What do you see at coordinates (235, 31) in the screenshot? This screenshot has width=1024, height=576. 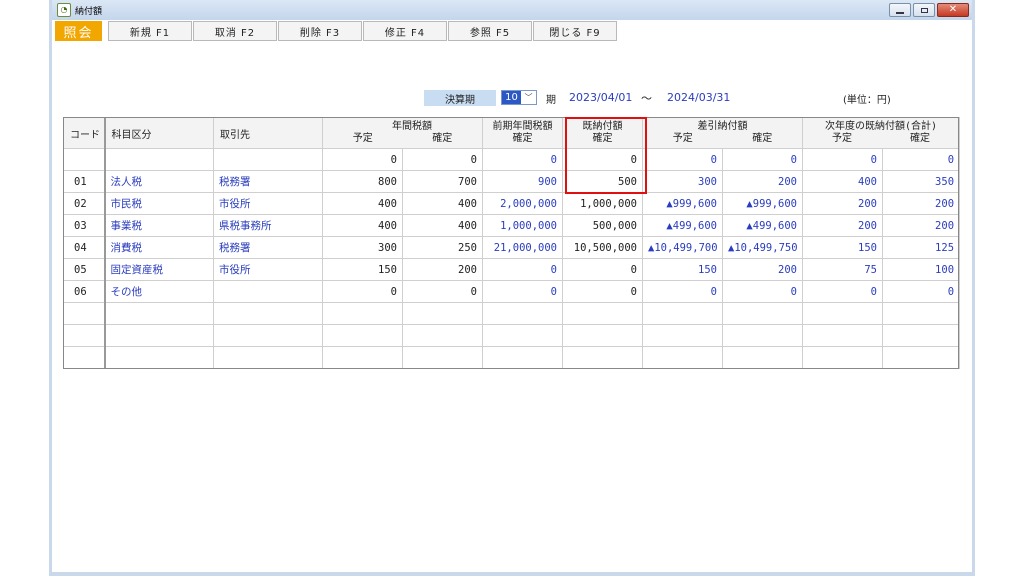 I see `cancel-button: 取消 F2` at bounding box center [235, 31].